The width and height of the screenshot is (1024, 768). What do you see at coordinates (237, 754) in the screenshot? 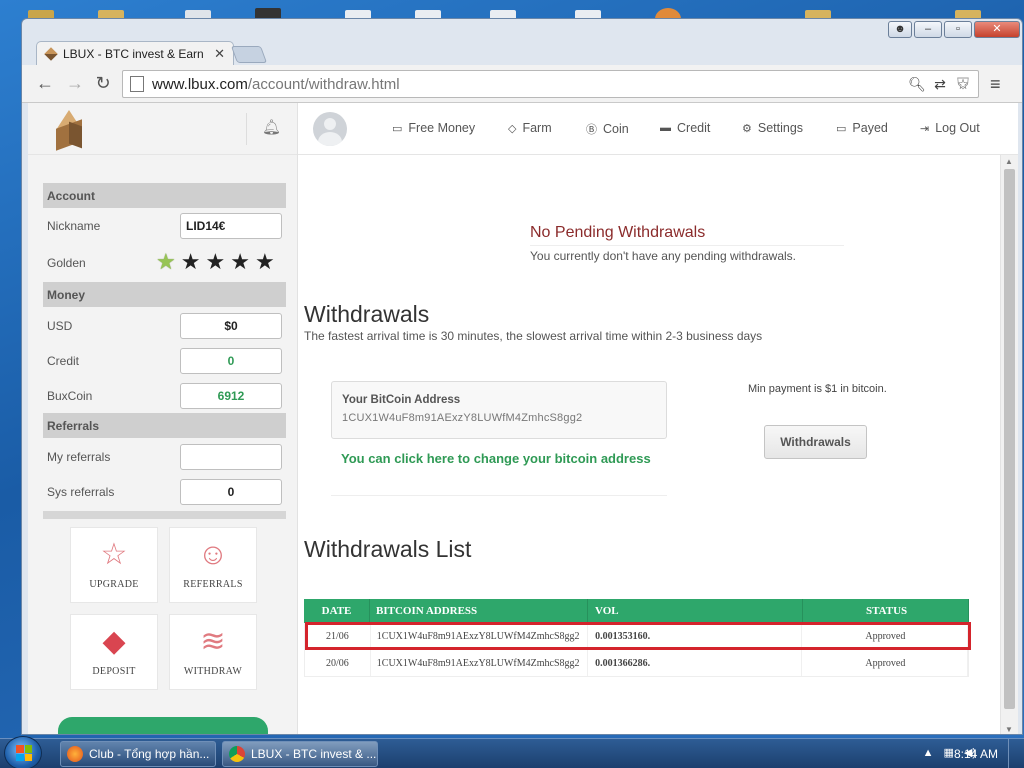
I see `chrome-icon` at bounding box center [237, 754].